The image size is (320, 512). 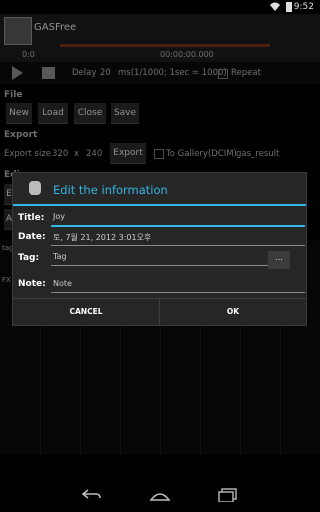 I want to click on dialog-header: Edit the information, so click(x=159, y=189).